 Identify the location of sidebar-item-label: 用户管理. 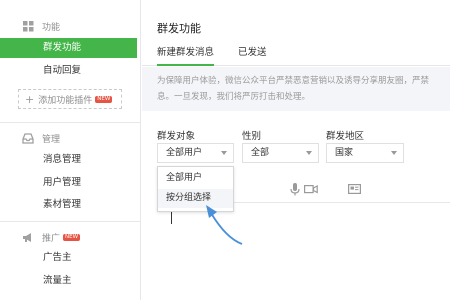
(62, 182).